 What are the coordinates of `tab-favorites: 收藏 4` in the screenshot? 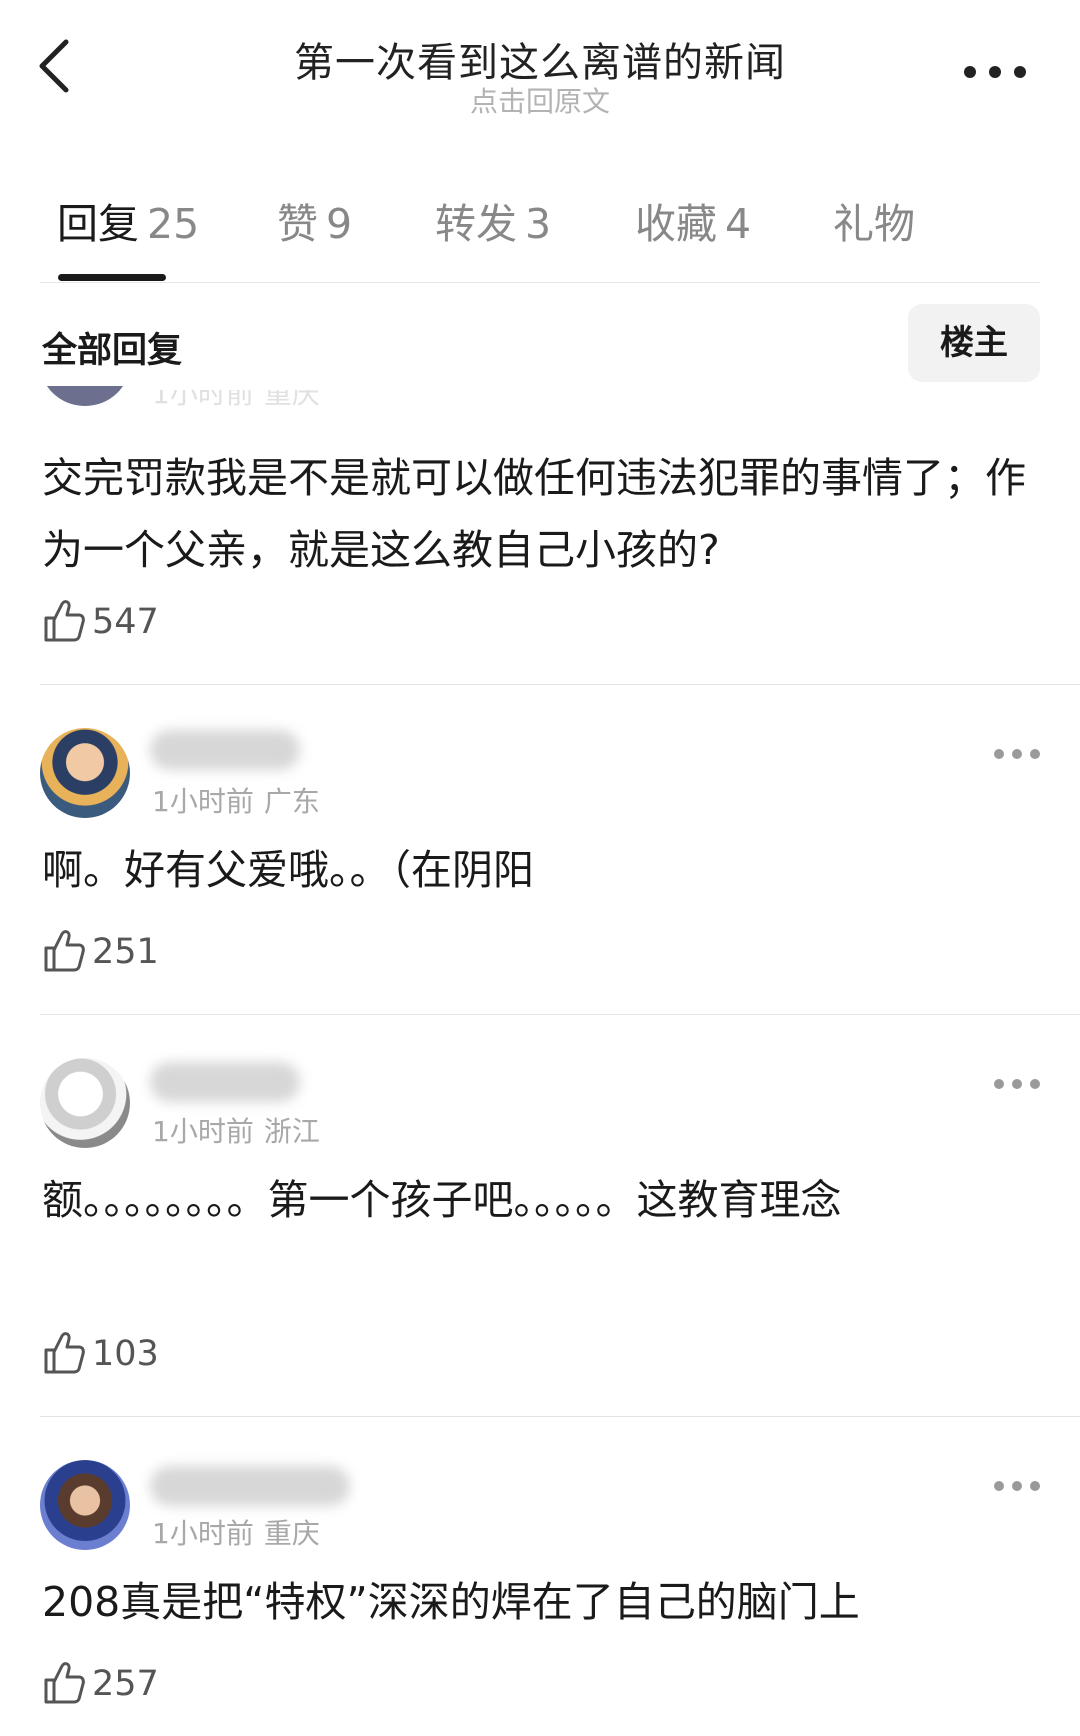 It's located at (693, 220).